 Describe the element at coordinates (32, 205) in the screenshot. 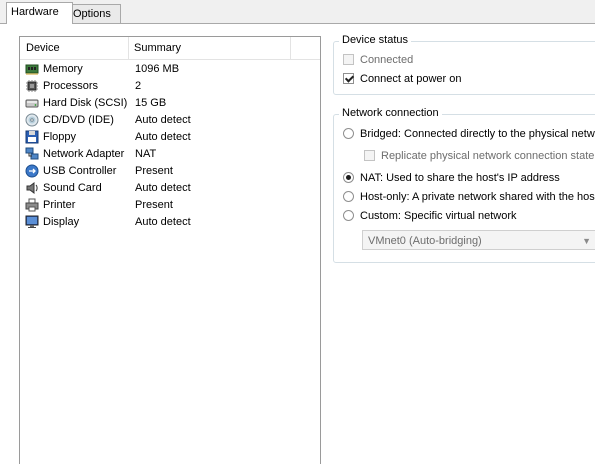

I see `printer-icon` at that location.